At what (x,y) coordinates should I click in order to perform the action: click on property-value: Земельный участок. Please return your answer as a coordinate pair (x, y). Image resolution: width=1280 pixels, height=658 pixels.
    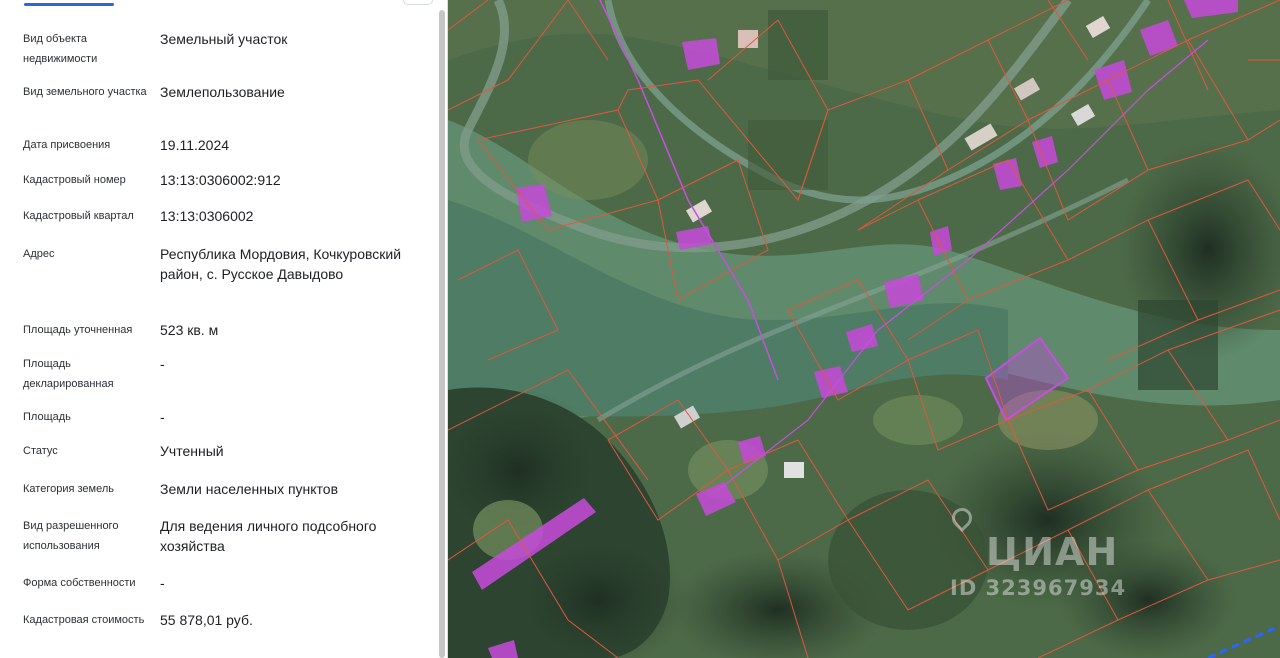
    Looking at the image, I should click on (224, 39).